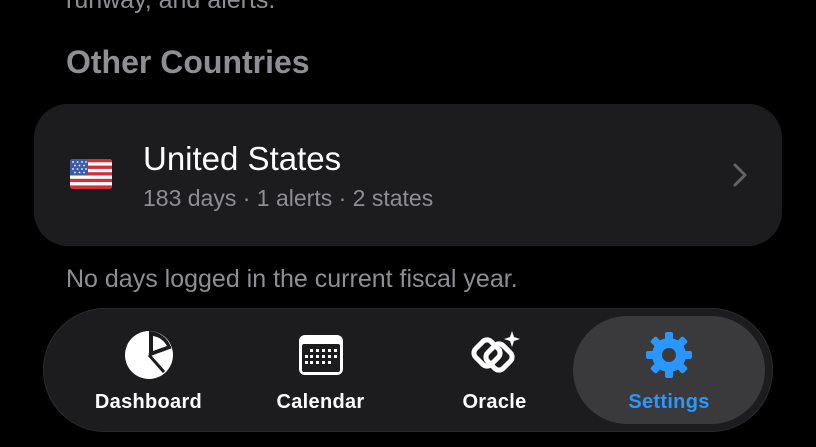  What do you see at coordinates (740, 175) in the screenshot?
I see `chevron-right-icon` at bounding box center [740, 175].